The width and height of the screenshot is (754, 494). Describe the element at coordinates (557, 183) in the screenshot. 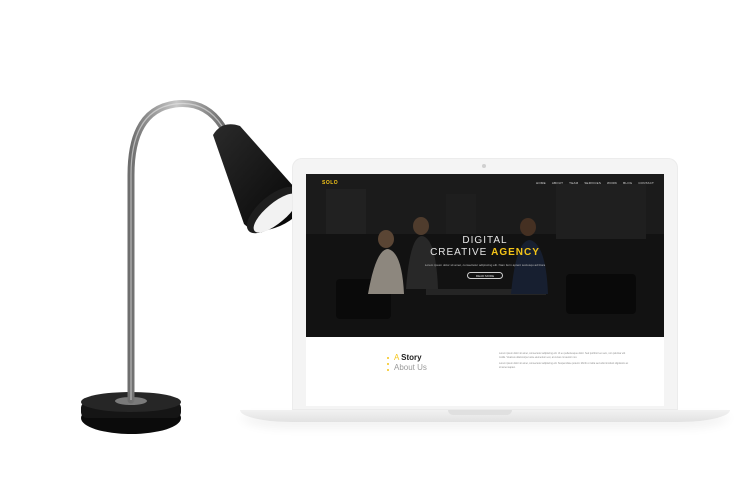

I see `nav-item-about: ABOUT` at that location.